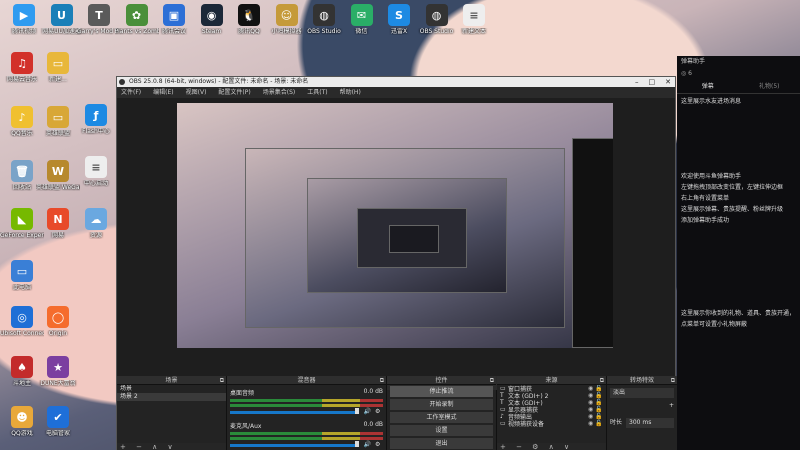 The height and width of the screenshot is (450, 800). What do you see at coordinates (163, 92) in the screenshot?
I see `menu-edit: 编辑(E)` at bounding box center [163, 92].